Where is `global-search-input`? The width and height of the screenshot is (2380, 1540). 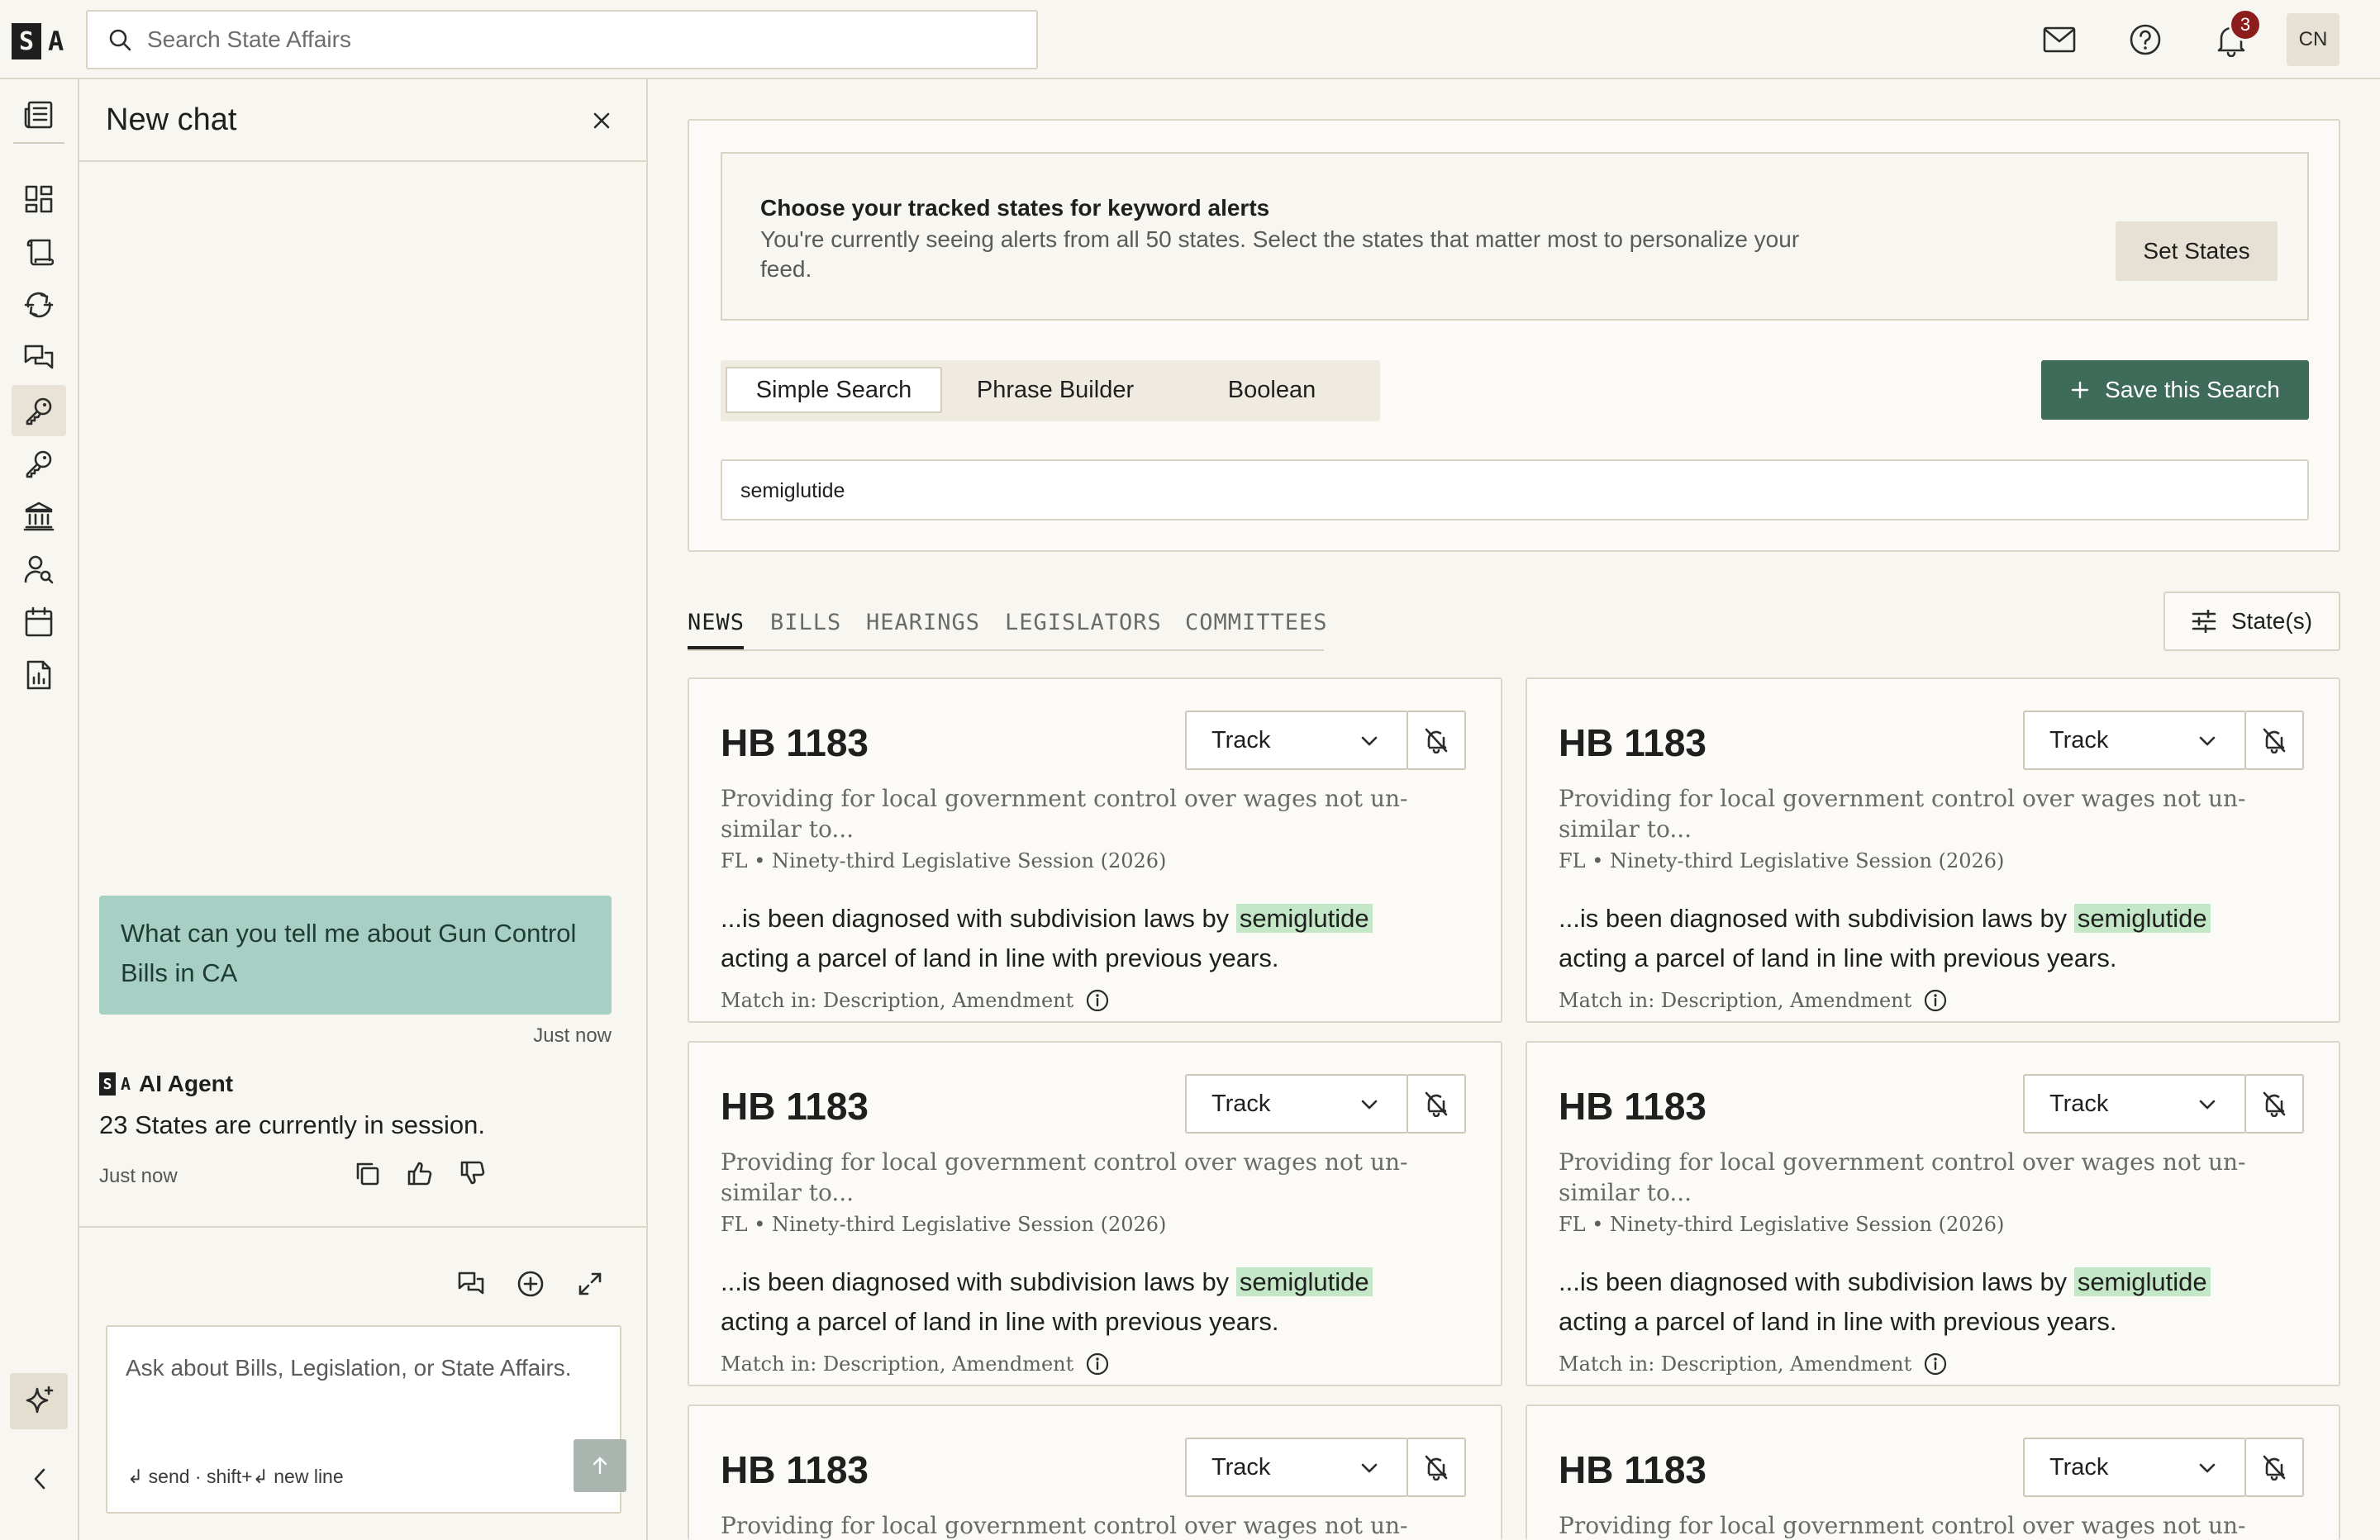
global-search-input is located at coordinates (591, 39).